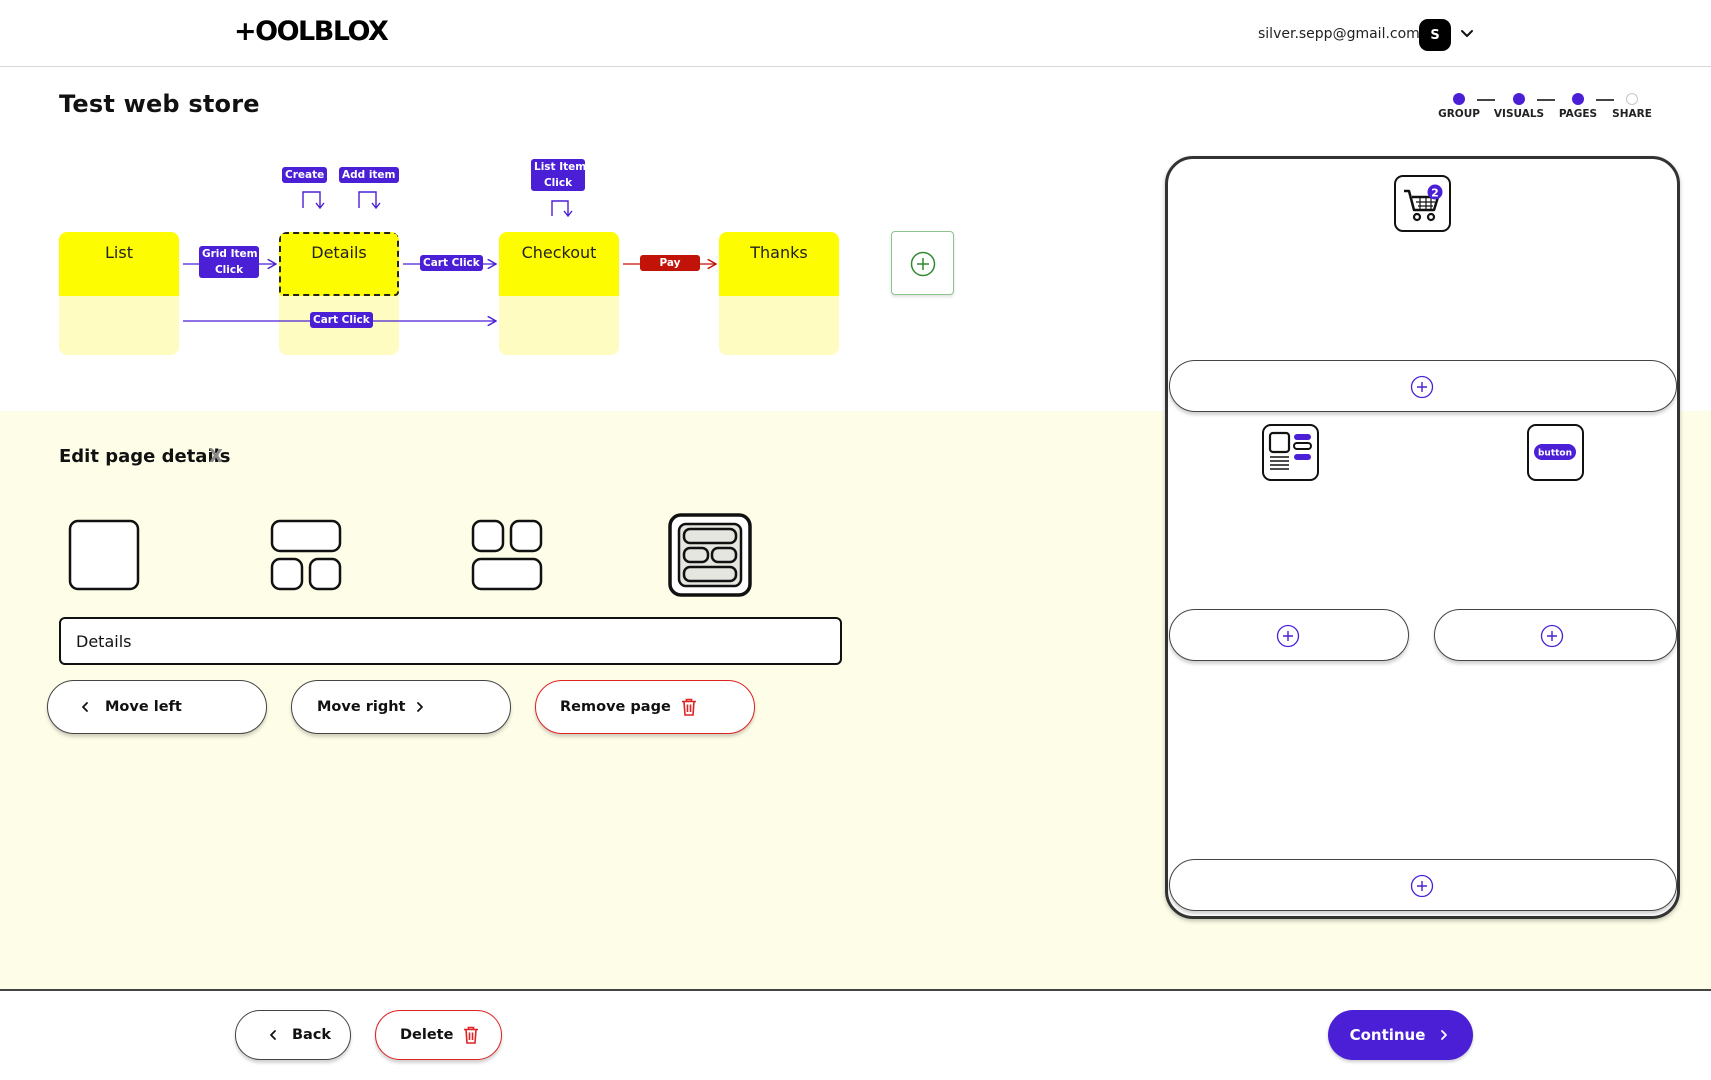 This screenshot has height=1080, width=1711. What do you see at coordinates (1387, 1035) in the screenshot?
I see `continue-label: Continue` at bounding box center [1387, 1035].